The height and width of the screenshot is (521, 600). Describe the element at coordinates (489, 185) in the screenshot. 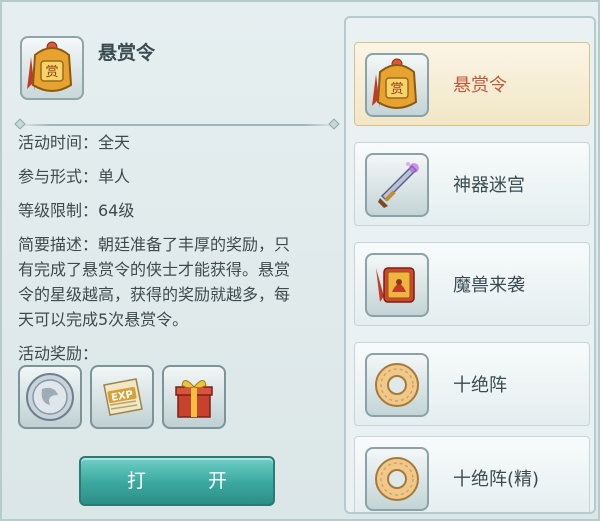

I see `activity-item-label: 神器迷宫` at that location.